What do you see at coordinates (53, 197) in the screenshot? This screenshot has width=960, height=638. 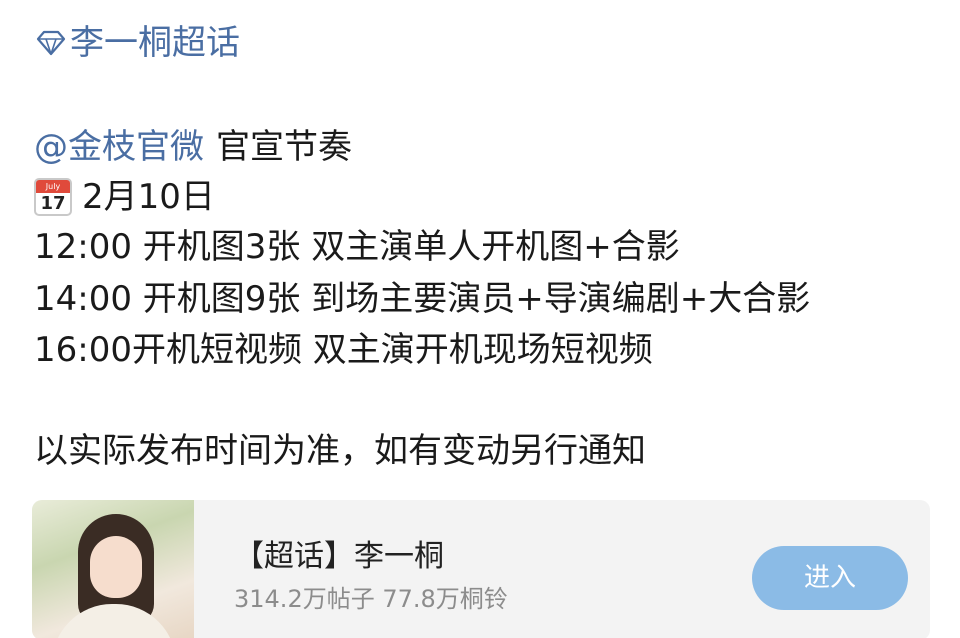 I see `calendar-icon: July 17` at bounding box center [53, 197].